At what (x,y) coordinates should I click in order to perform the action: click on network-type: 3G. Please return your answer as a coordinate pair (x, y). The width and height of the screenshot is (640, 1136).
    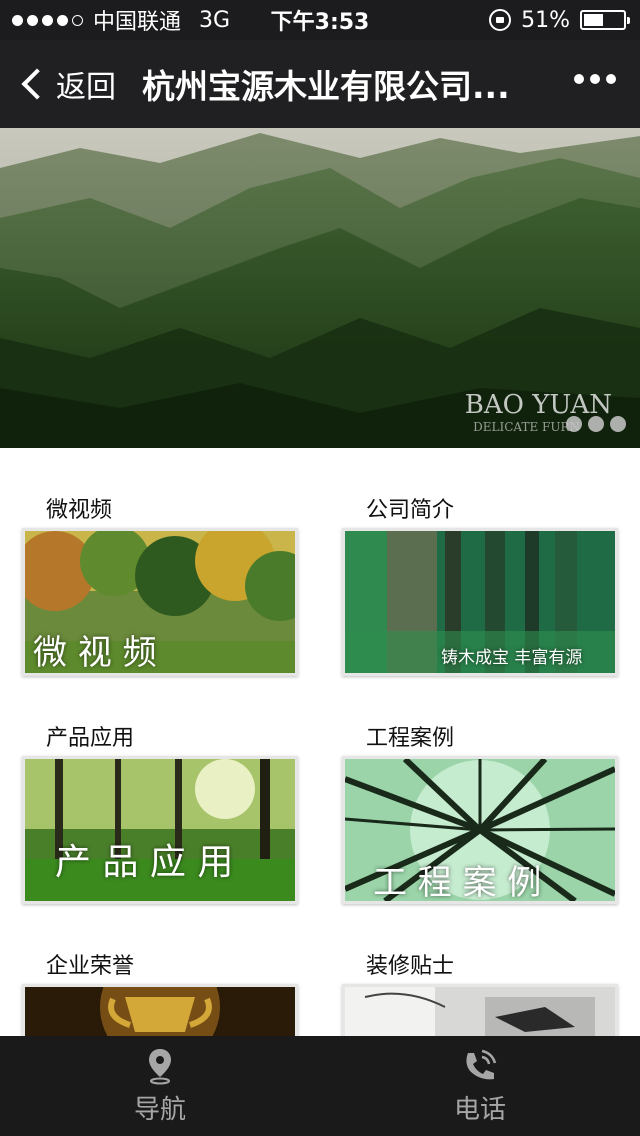
    Looking at the image, I should click on (215, 20).